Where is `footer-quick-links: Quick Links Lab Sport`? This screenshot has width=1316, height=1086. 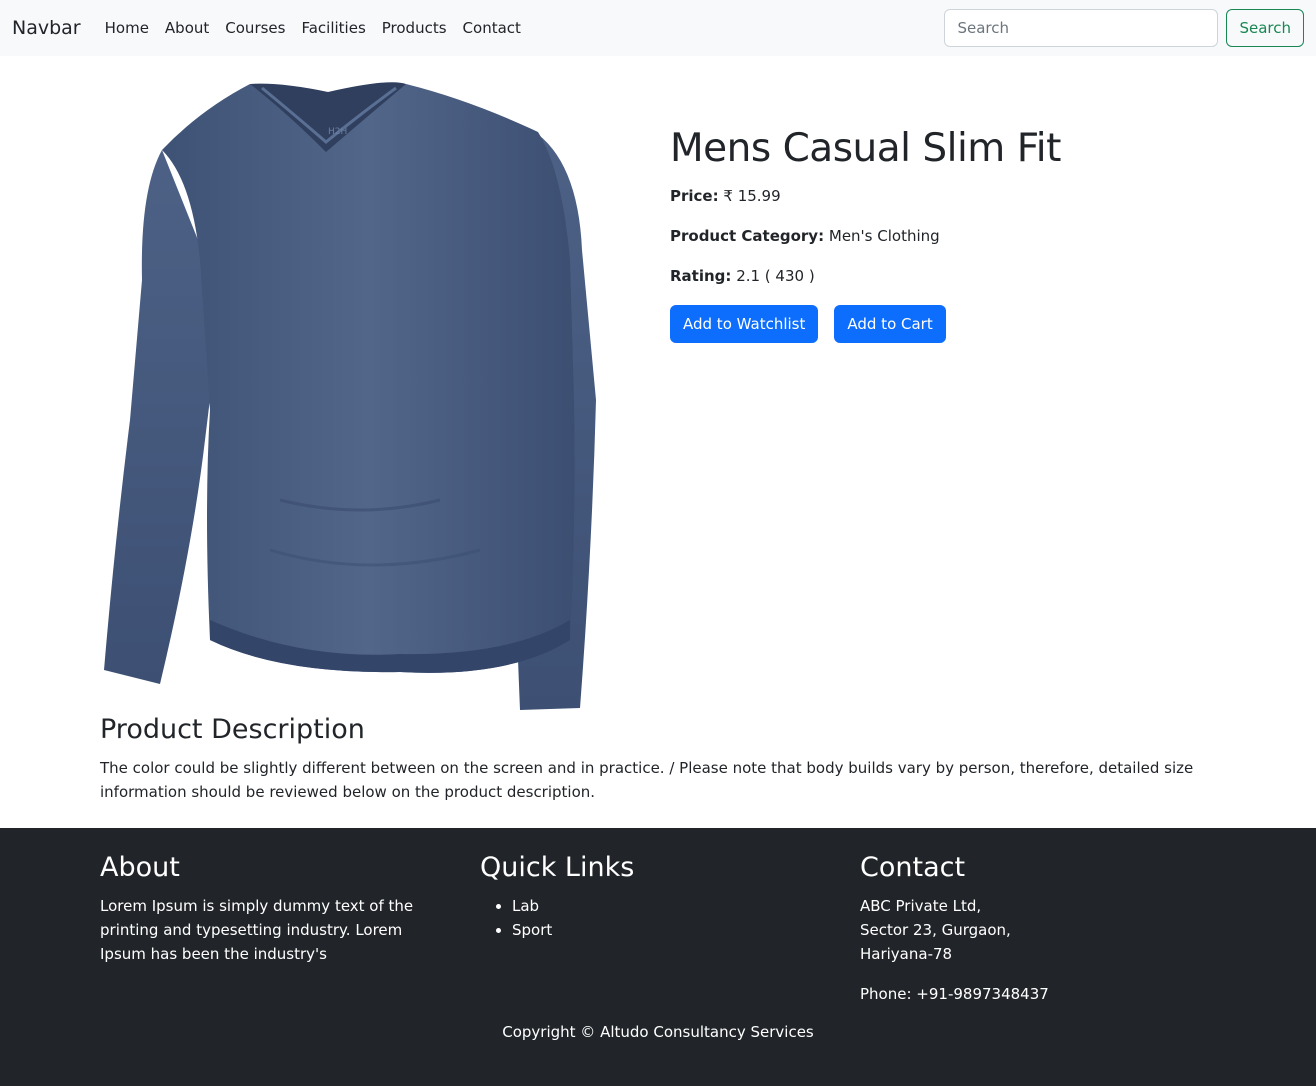 footer-quick-links: Quick Links Lab Sport is located at coordinates (655, 897).